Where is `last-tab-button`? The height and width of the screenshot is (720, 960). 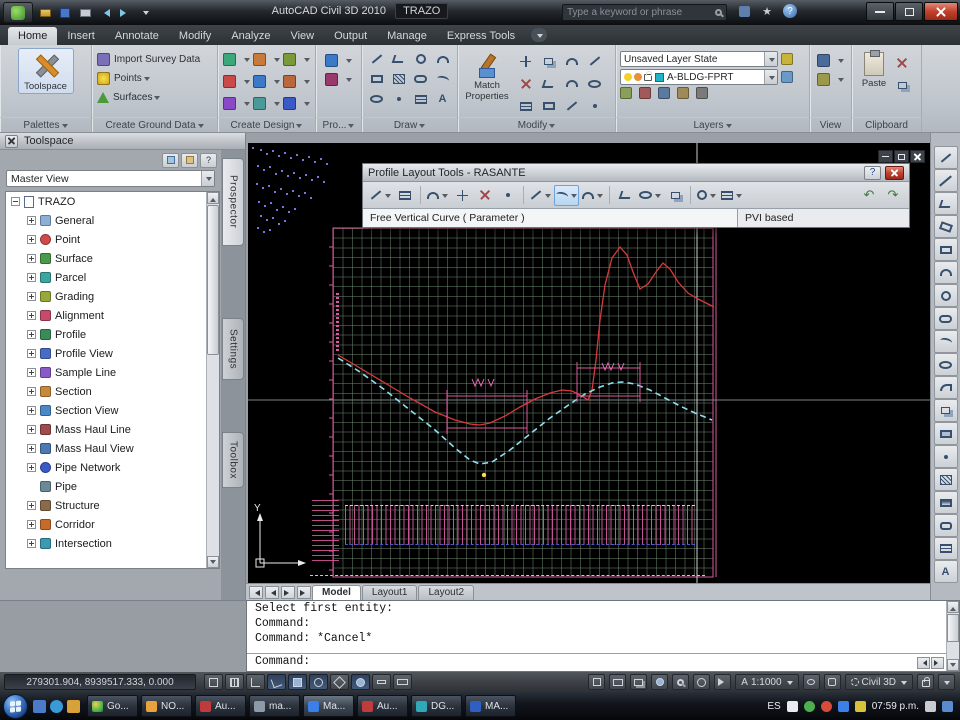 last-tab-button is located at coordinates (304, 592).